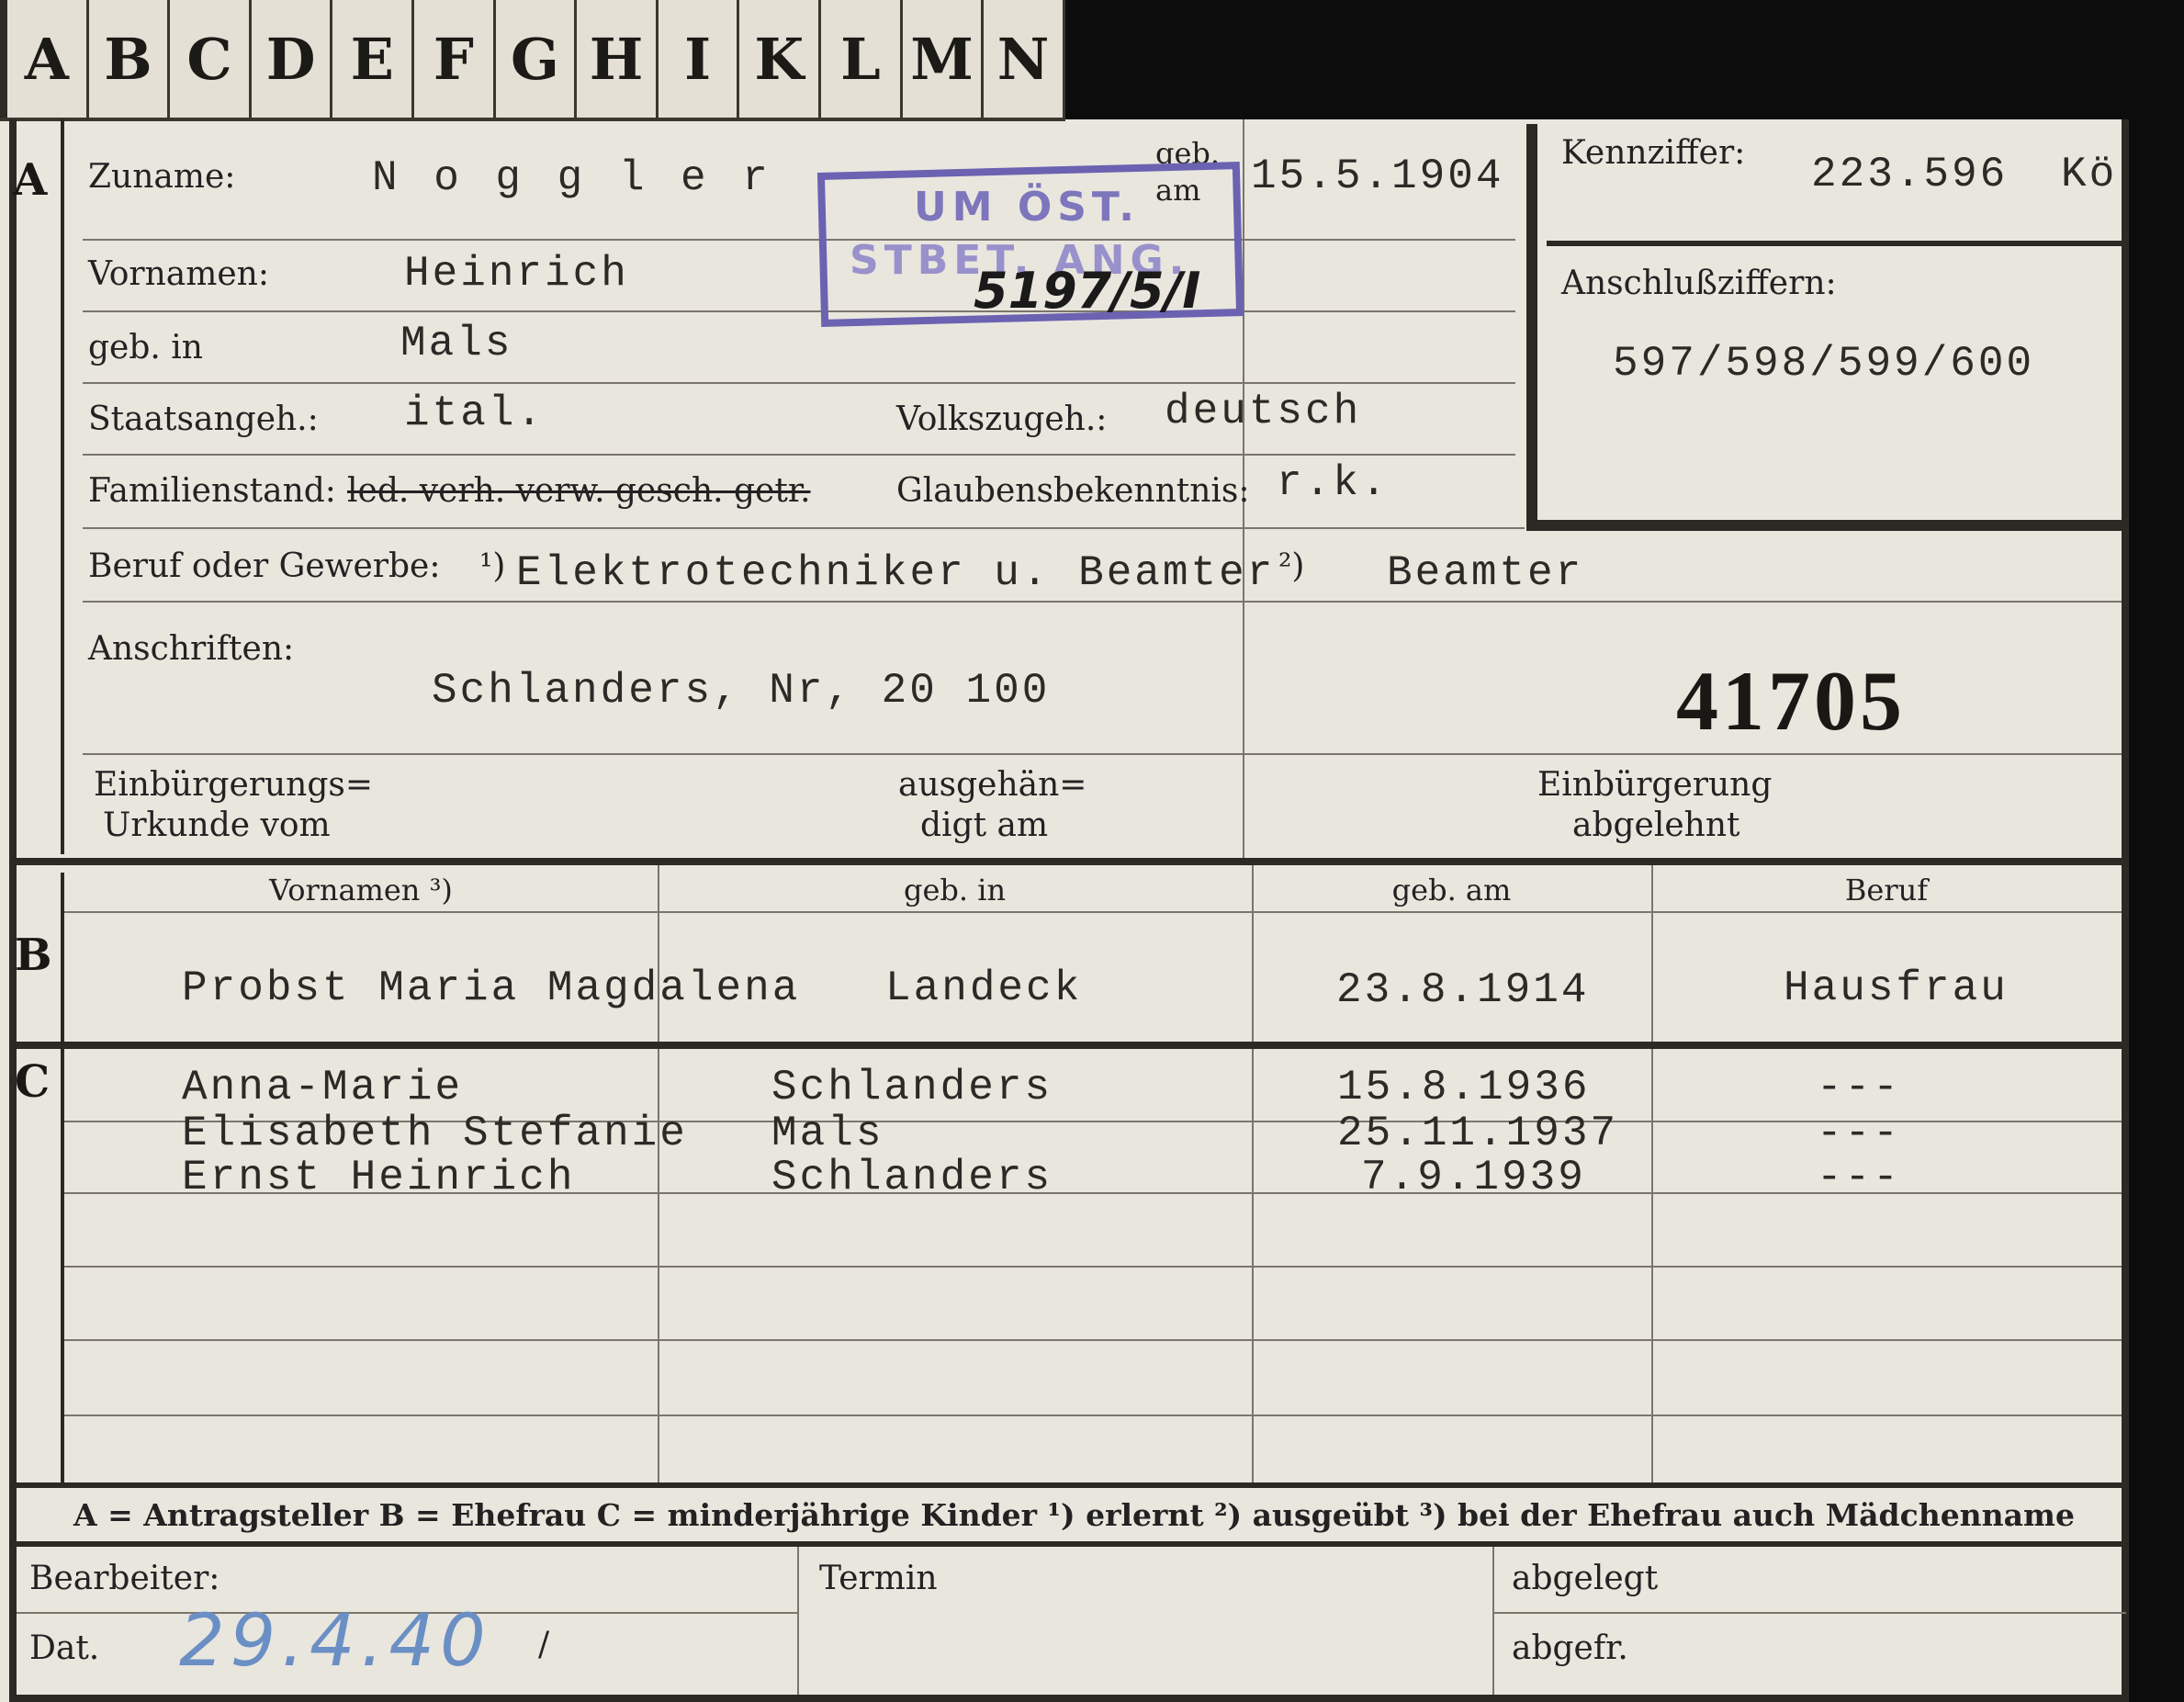 This screenshot has width=2184, height=1702. What do you see at coordinates (984, 825) in the screenshot?
I see `handed-over-label-2: digt am` at bounding box center [984, 825].